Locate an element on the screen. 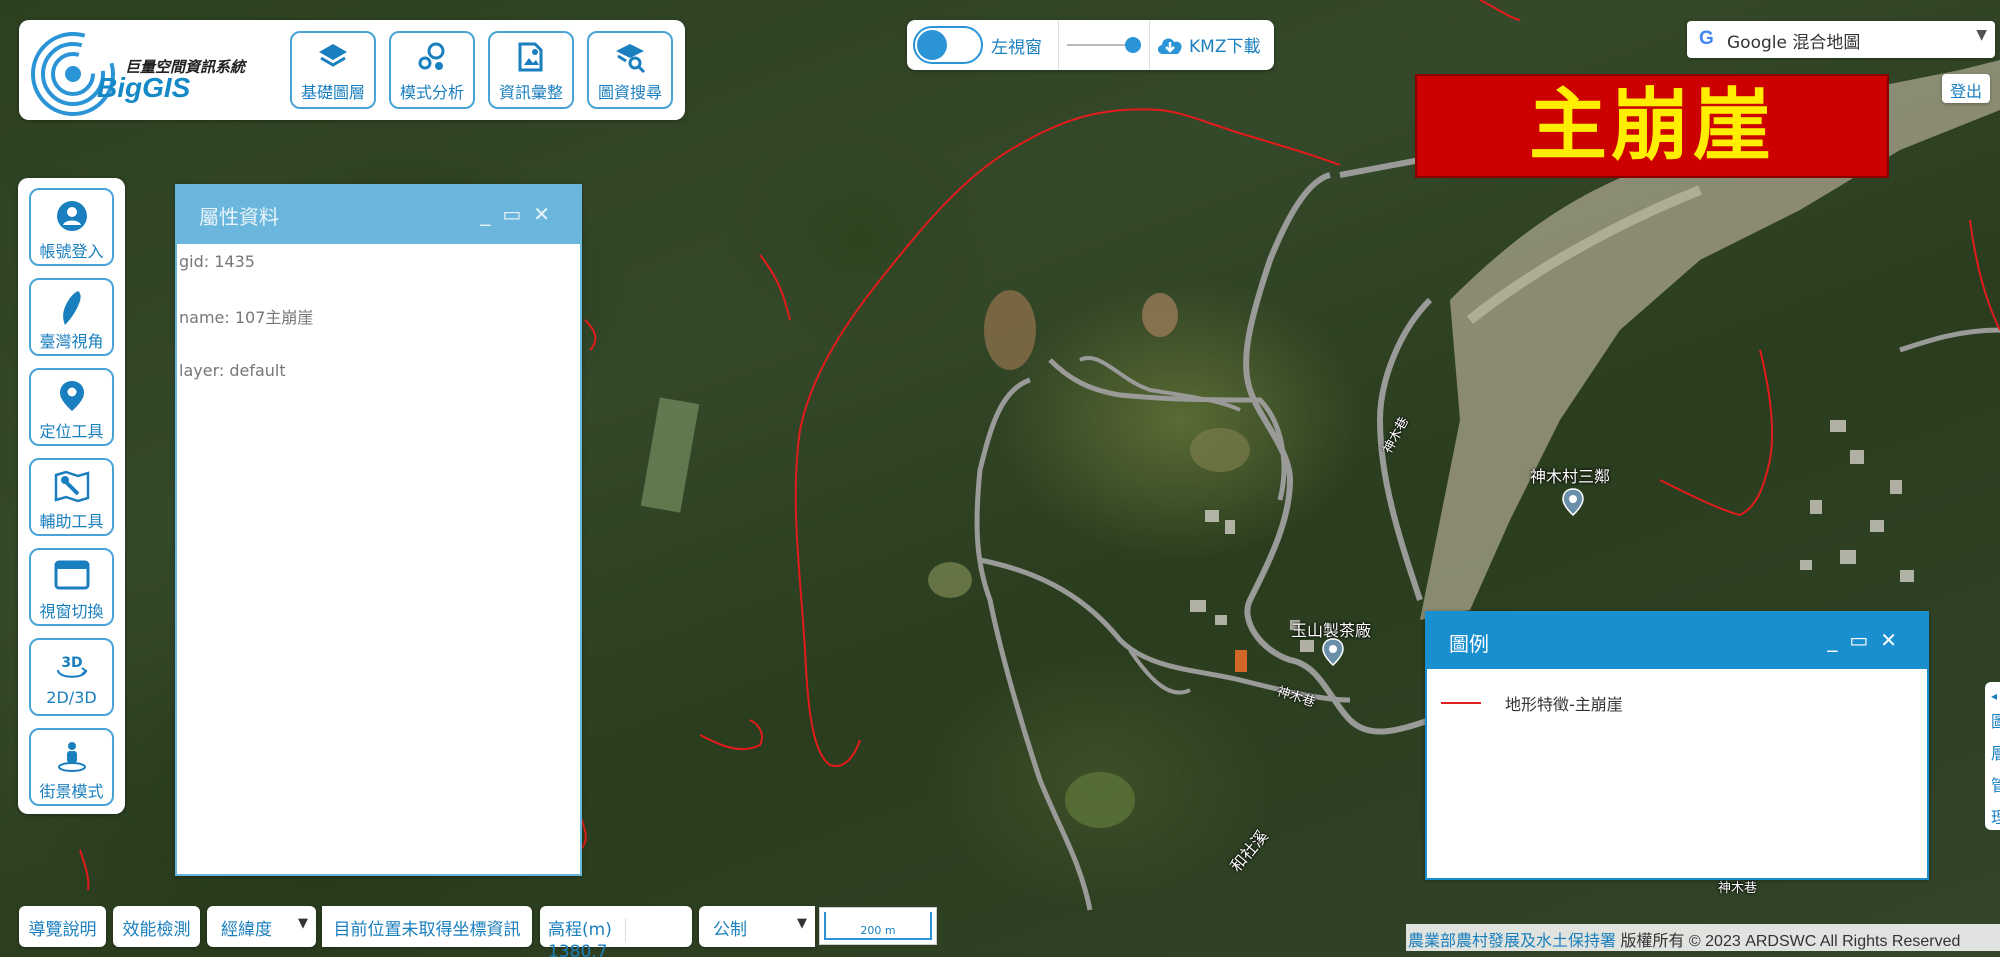 The width and height of the screenshot is (2000, 957). sidebar-item-locate: 定位工具 is located at coordinates (71, 407).